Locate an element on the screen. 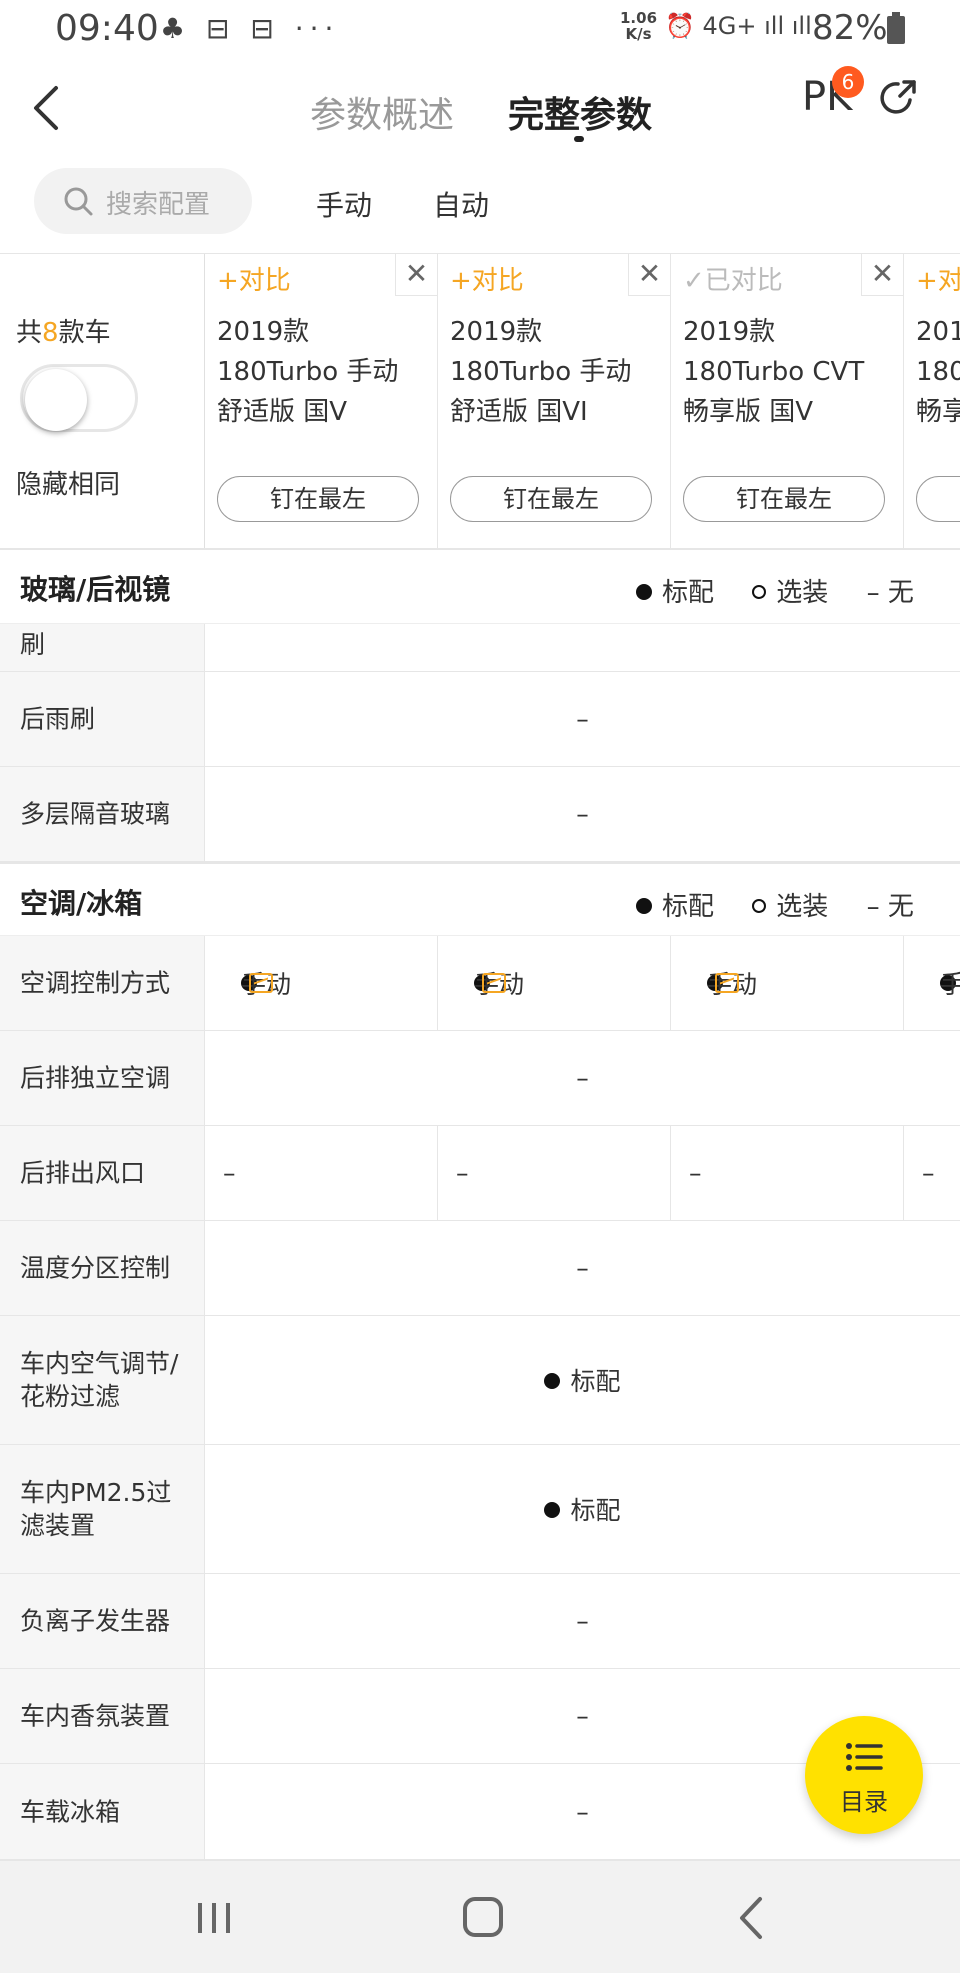 The height and width of the screenshot is (1973, 960). status-time: 09:40 is located at coordinates (107, 28).